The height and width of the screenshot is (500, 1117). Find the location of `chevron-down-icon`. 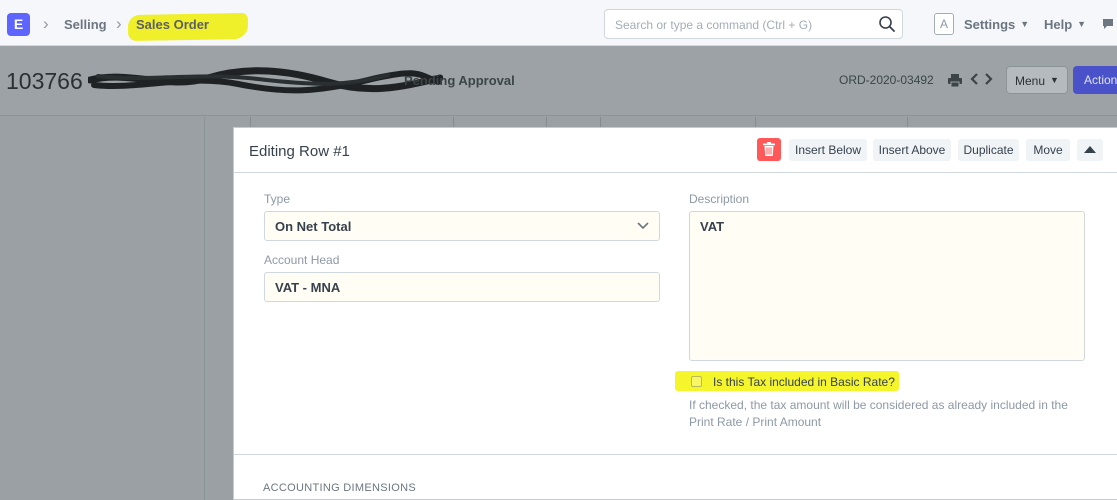

chevron-down-icon is located at coordinates (643, 226).